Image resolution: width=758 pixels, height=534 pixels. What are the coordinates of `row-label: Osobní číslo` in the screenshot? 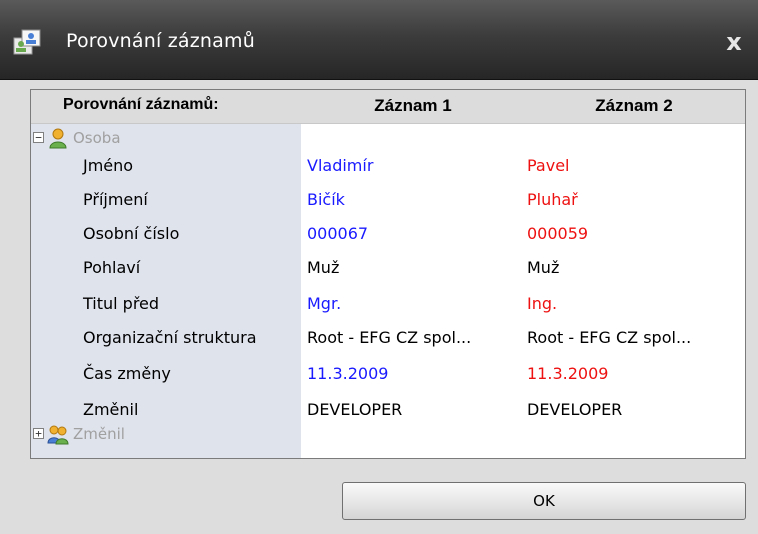 It's located at (131, 233).